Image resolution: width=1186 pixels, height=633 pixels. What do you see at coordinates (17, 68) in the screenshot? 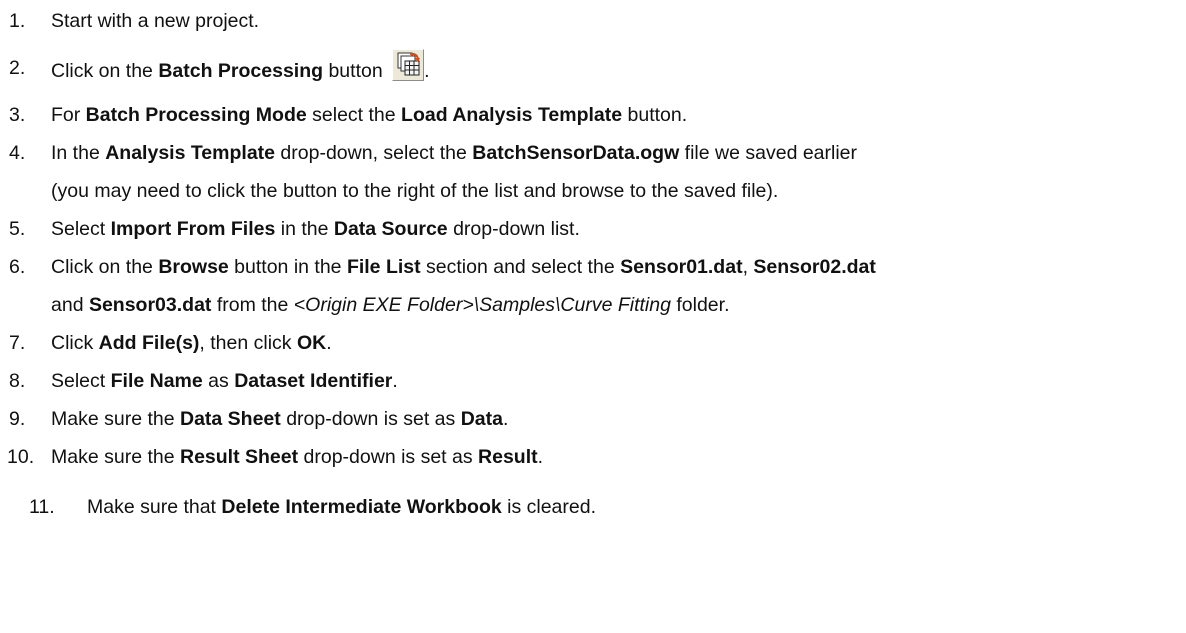
I see `step-number: 2.` at bounding box center [17, 68].